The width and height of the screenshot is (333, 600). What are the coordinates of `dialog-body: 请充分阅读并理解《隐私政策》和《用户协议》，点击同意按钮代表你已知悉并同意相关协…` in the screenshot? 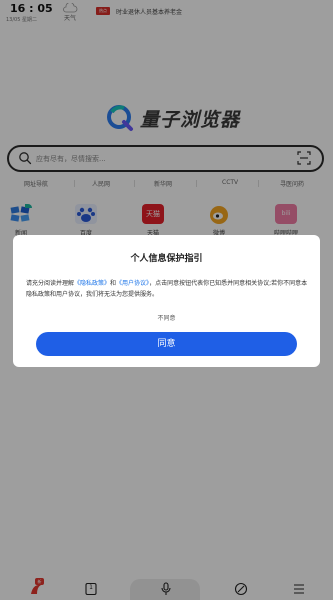 It's located at (168, 289).